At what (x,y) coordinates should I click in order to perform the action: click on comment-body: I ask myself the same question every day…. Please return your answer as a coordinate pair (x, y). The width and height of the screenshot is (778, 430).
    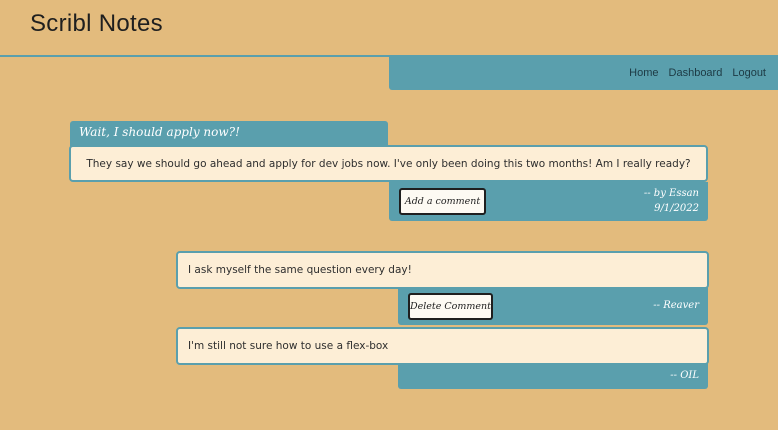
    Looking at the image, I should click on (442, 270).